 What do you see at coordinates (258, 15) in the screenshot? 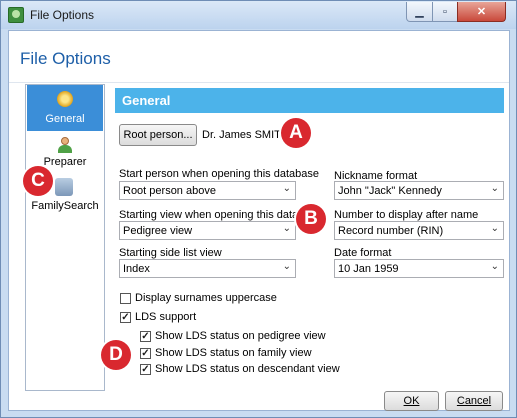
I see `title-bar: File Options ▁ ▫ ✕` at bounding box center [258, 15].